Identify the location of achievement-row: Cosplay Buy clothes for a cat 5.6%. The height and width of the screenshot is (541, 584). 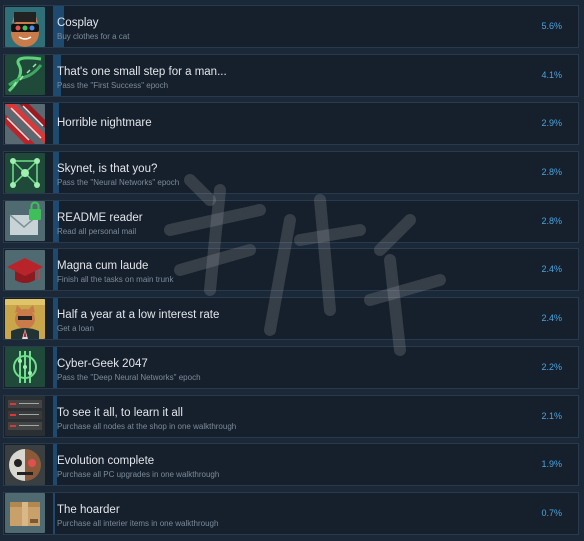
(291, 26).